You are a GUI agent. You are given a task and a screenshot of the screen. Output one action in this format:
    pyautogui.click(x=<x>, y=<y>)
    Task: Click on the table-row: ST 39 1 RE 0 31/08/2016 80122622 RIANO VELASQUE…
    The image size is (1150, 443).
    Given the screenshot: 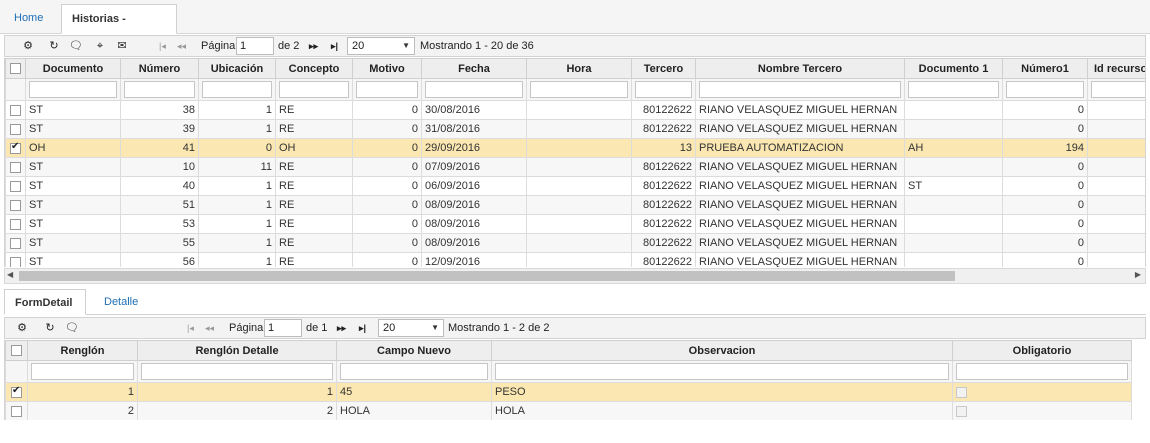 What is the action you would take?
    pyautogui.click(x=575, y=129)
    